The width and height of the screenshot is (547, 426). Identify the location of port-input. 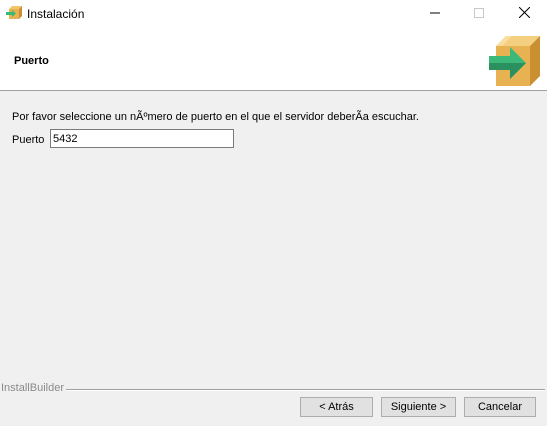
(142, 138).